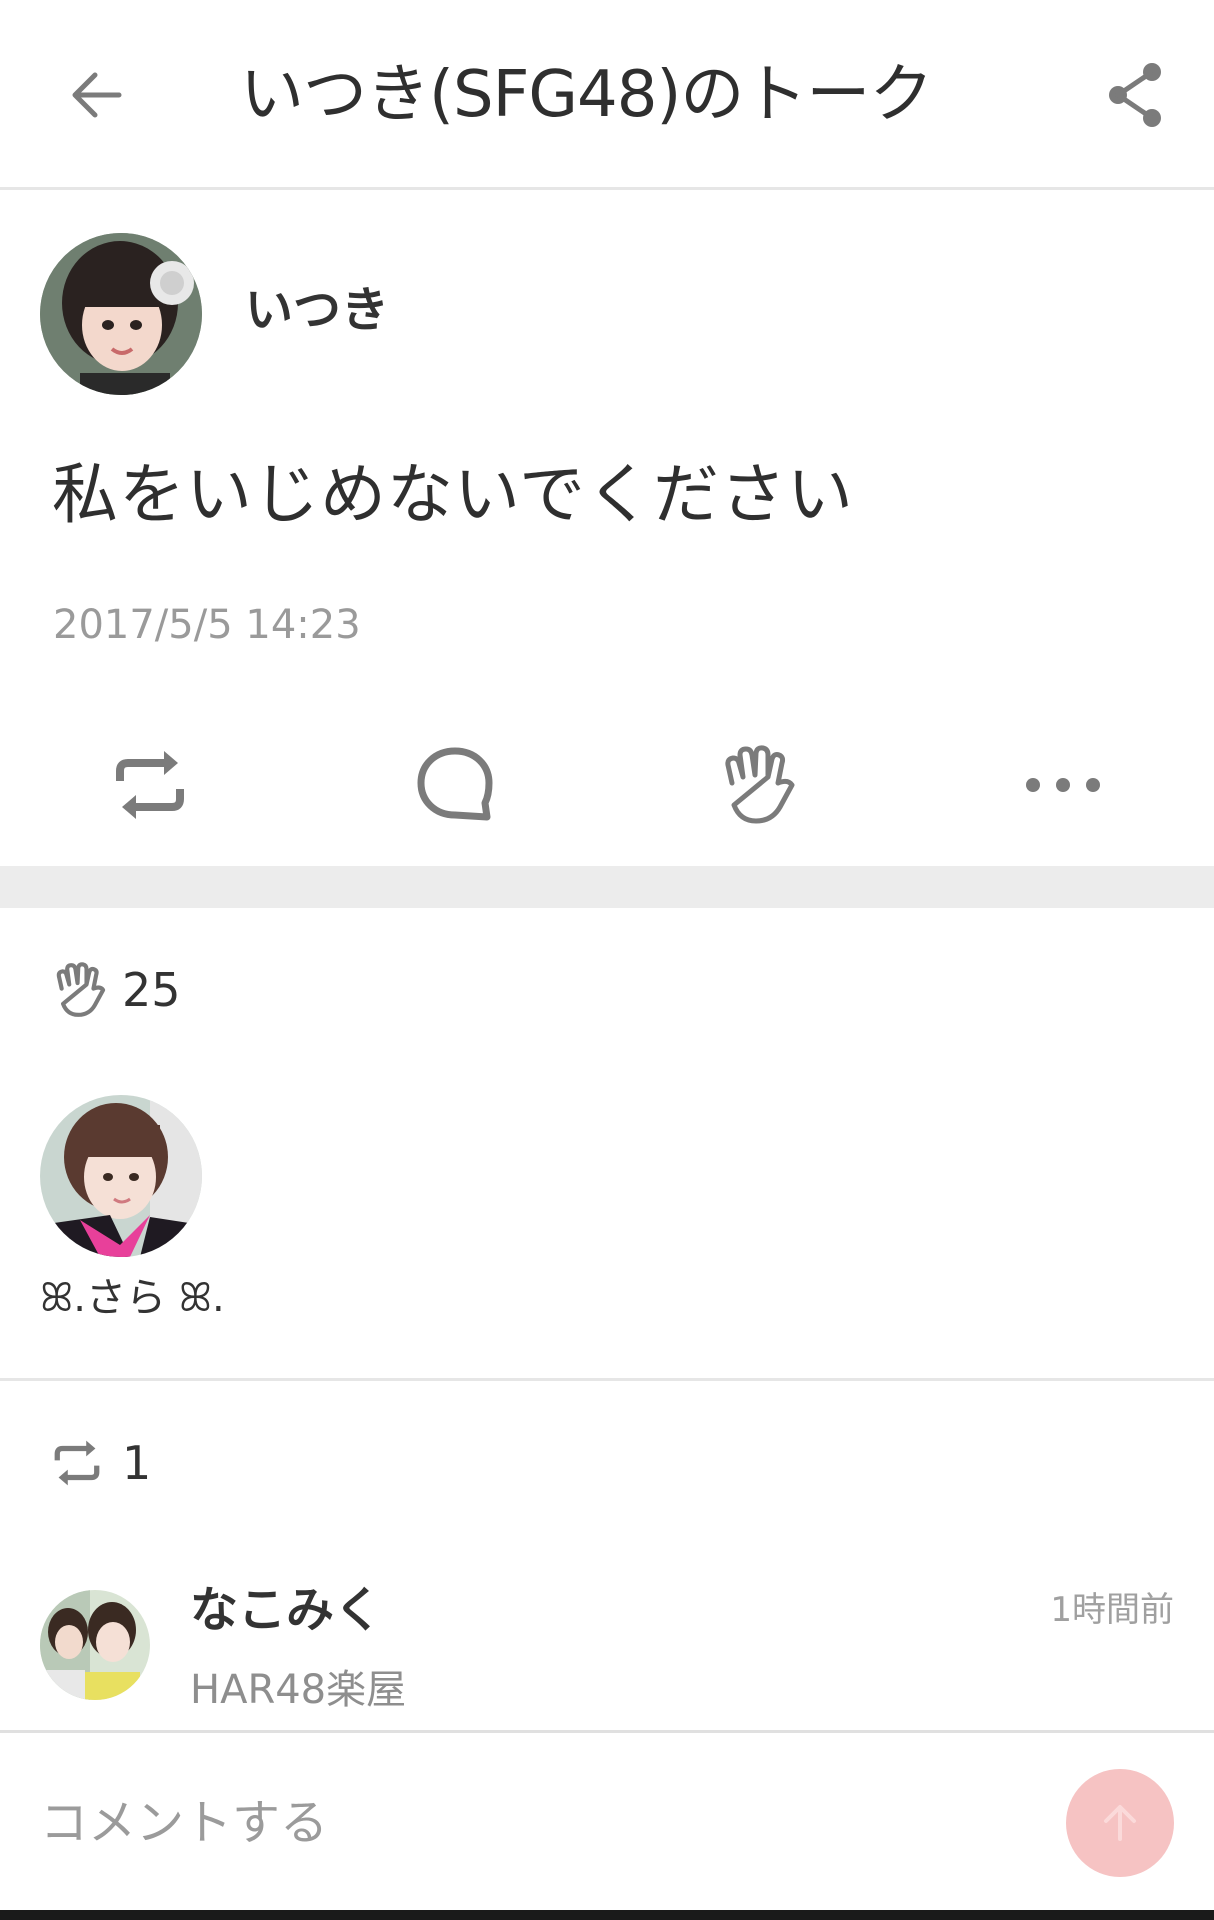 The width and height of the screenshot is (1214, 1920). I want to click on clap-button, so click(760, 785).